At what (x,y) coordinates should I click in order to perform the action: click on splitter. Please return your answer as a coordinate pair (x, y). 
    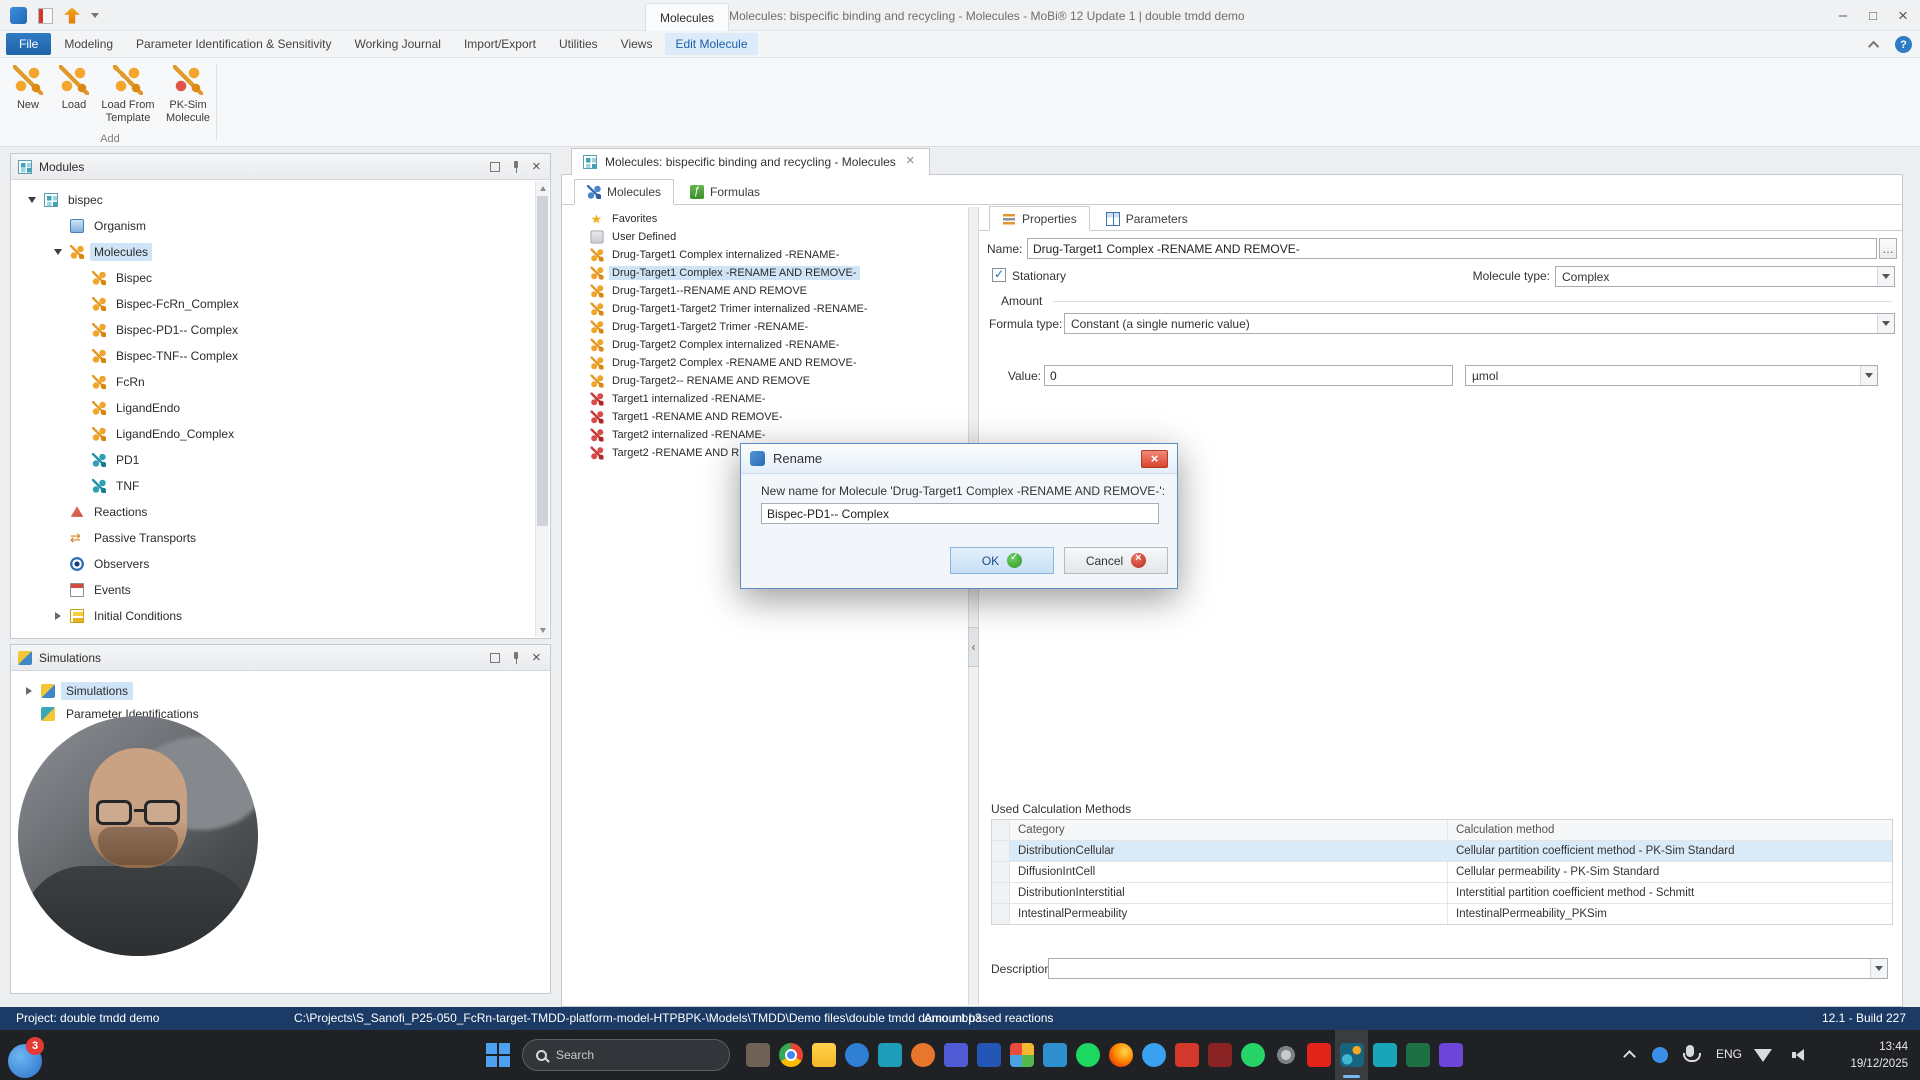
    Looking at the image, I should click on (973, 606).